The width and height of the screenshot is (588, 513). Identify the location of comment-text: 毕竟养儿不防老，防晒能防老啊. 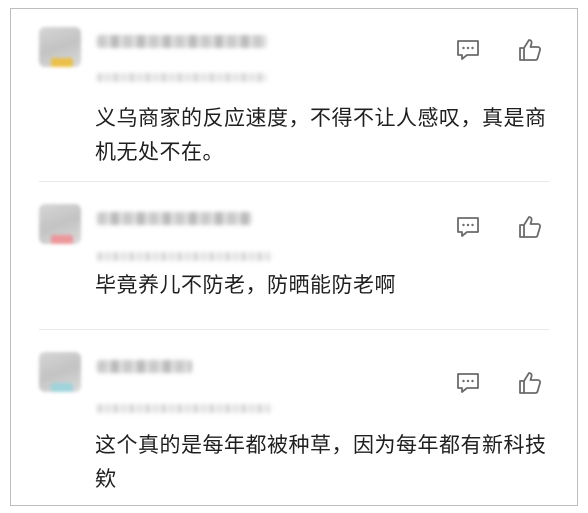
(245, 285).